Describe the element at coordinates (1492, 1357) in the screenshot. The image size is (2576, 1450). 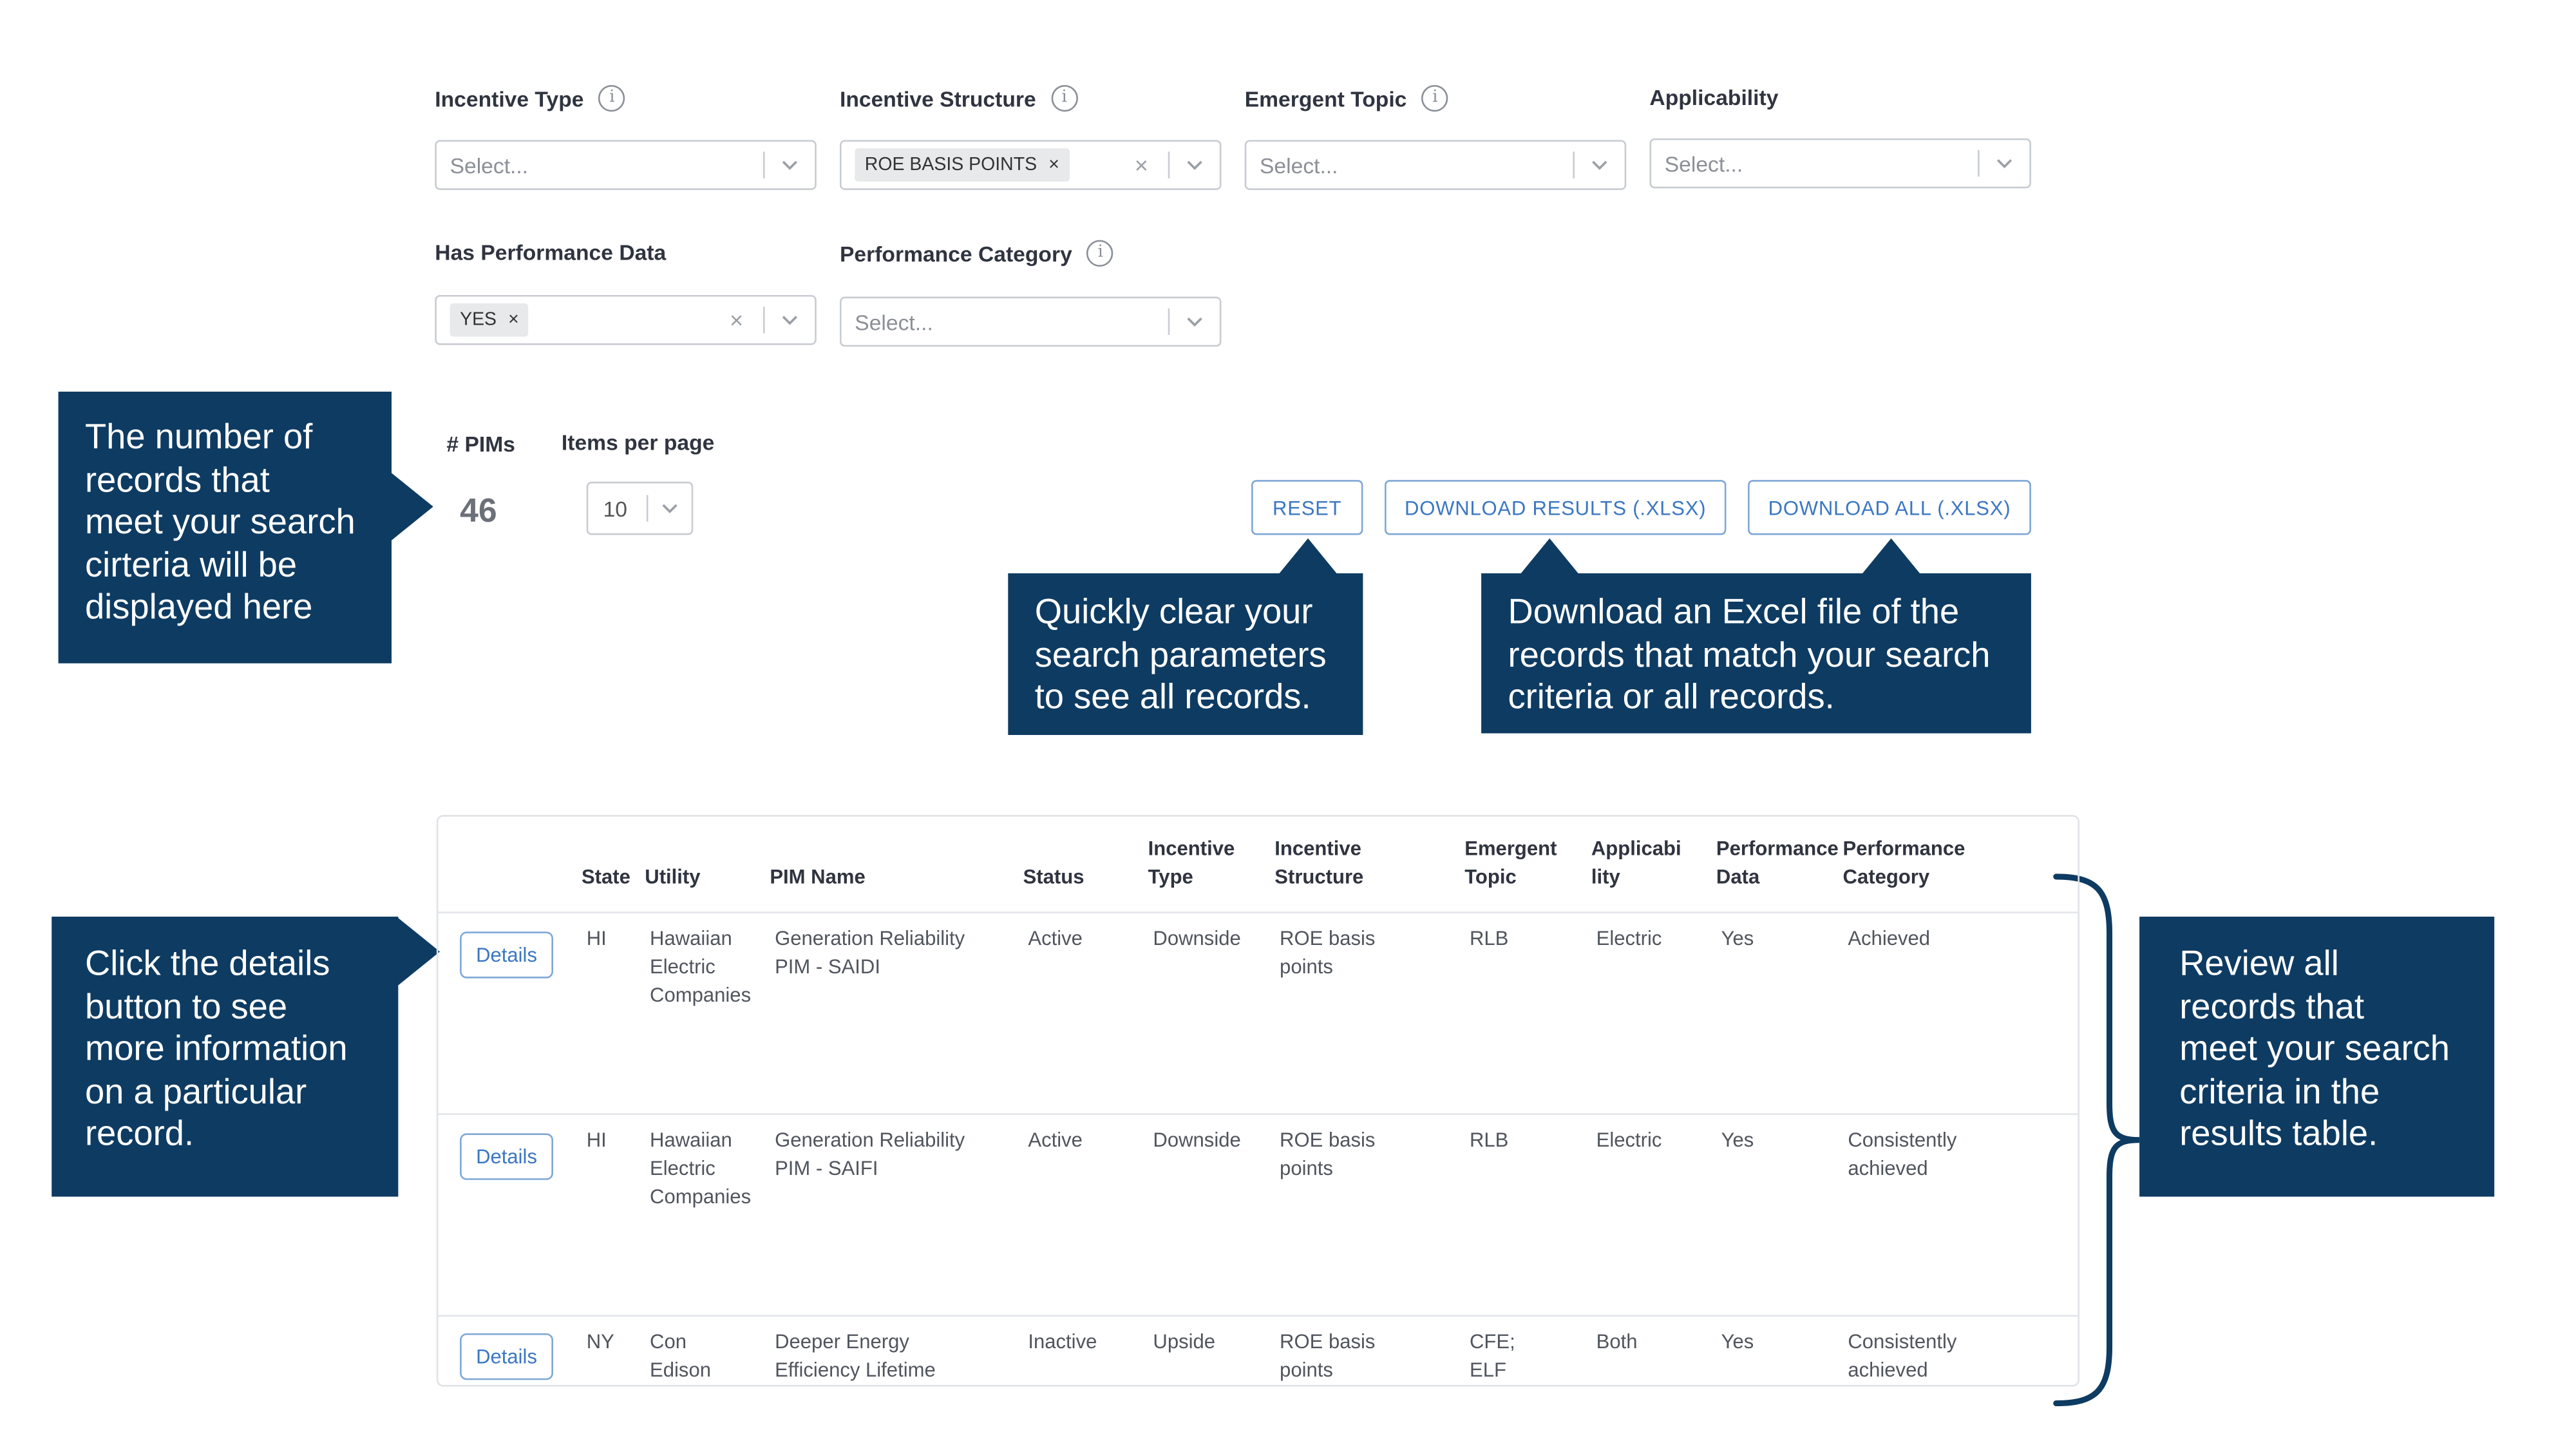
I see `cell-emergent-topic: CFE; ELF` at that location.